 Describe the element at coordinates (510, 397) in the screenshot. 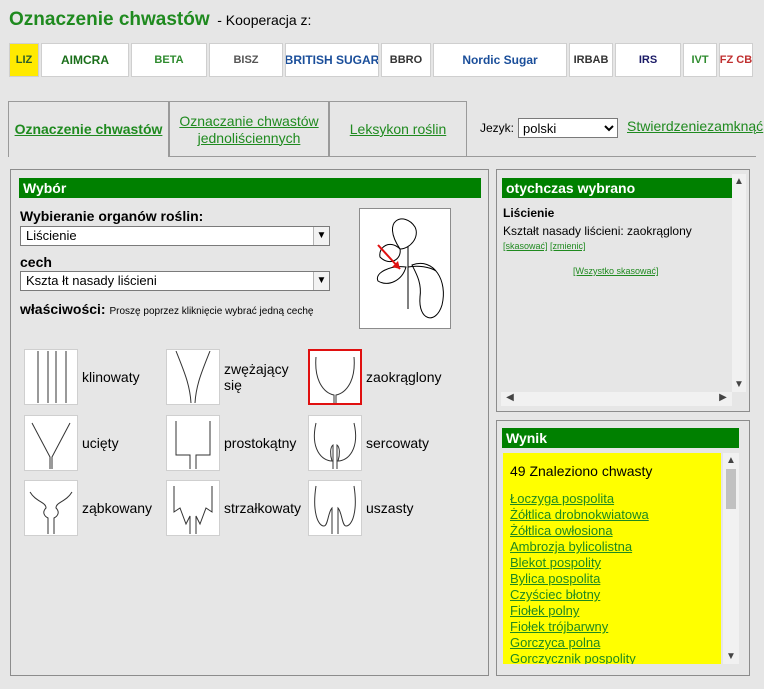

I see `scroll-left-icon: ◀` at that location.